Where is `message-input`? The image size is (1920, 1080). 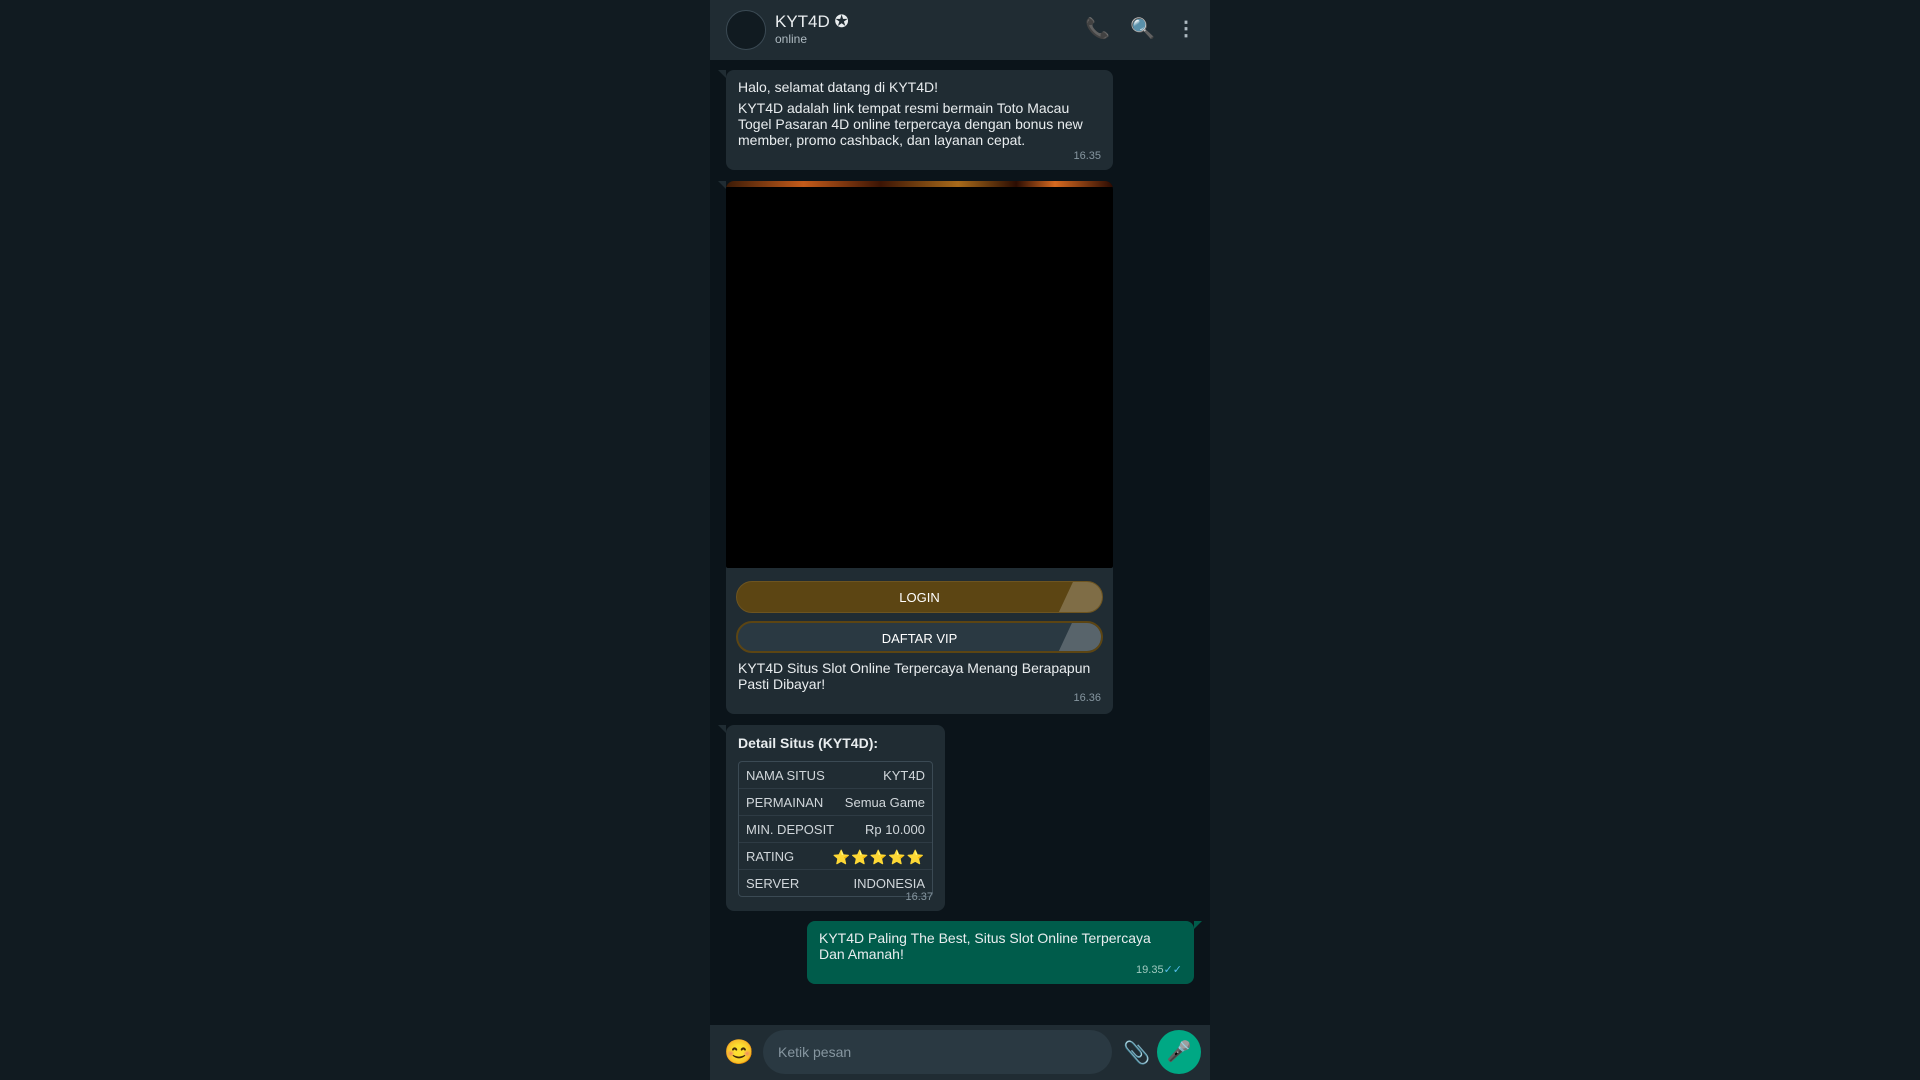 message-input is located at coordinates (937, 1052).